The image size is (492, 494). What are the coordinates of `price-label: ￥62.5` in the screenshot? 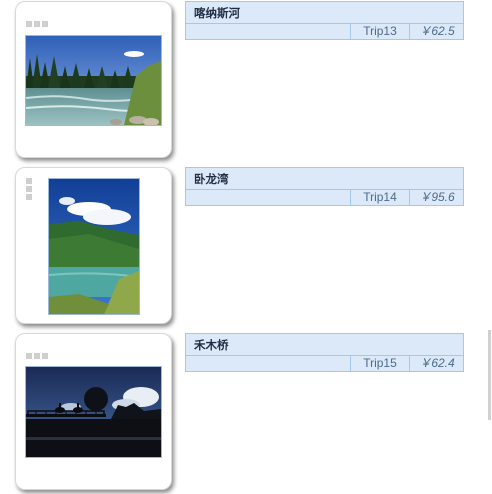 It's located at (436, 31).